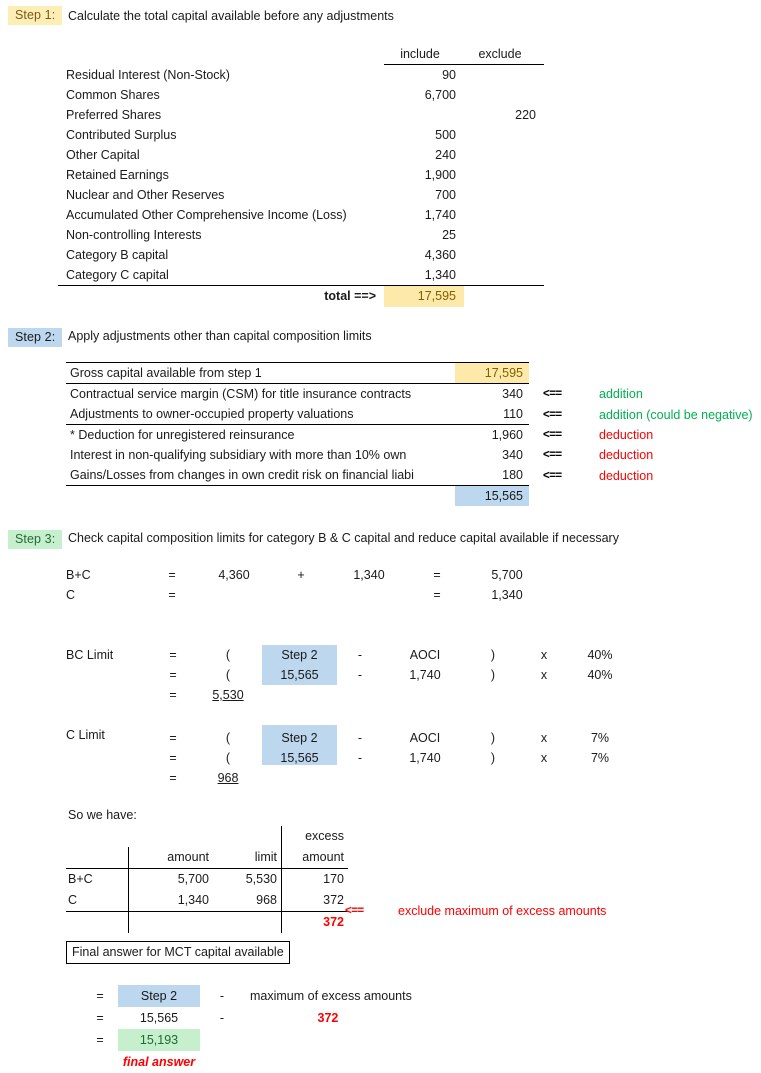 The height and width of the screenshot is (1073, 761). I want to click on table-row: Nuclear and Other Reserves 700, so click(301, 195).